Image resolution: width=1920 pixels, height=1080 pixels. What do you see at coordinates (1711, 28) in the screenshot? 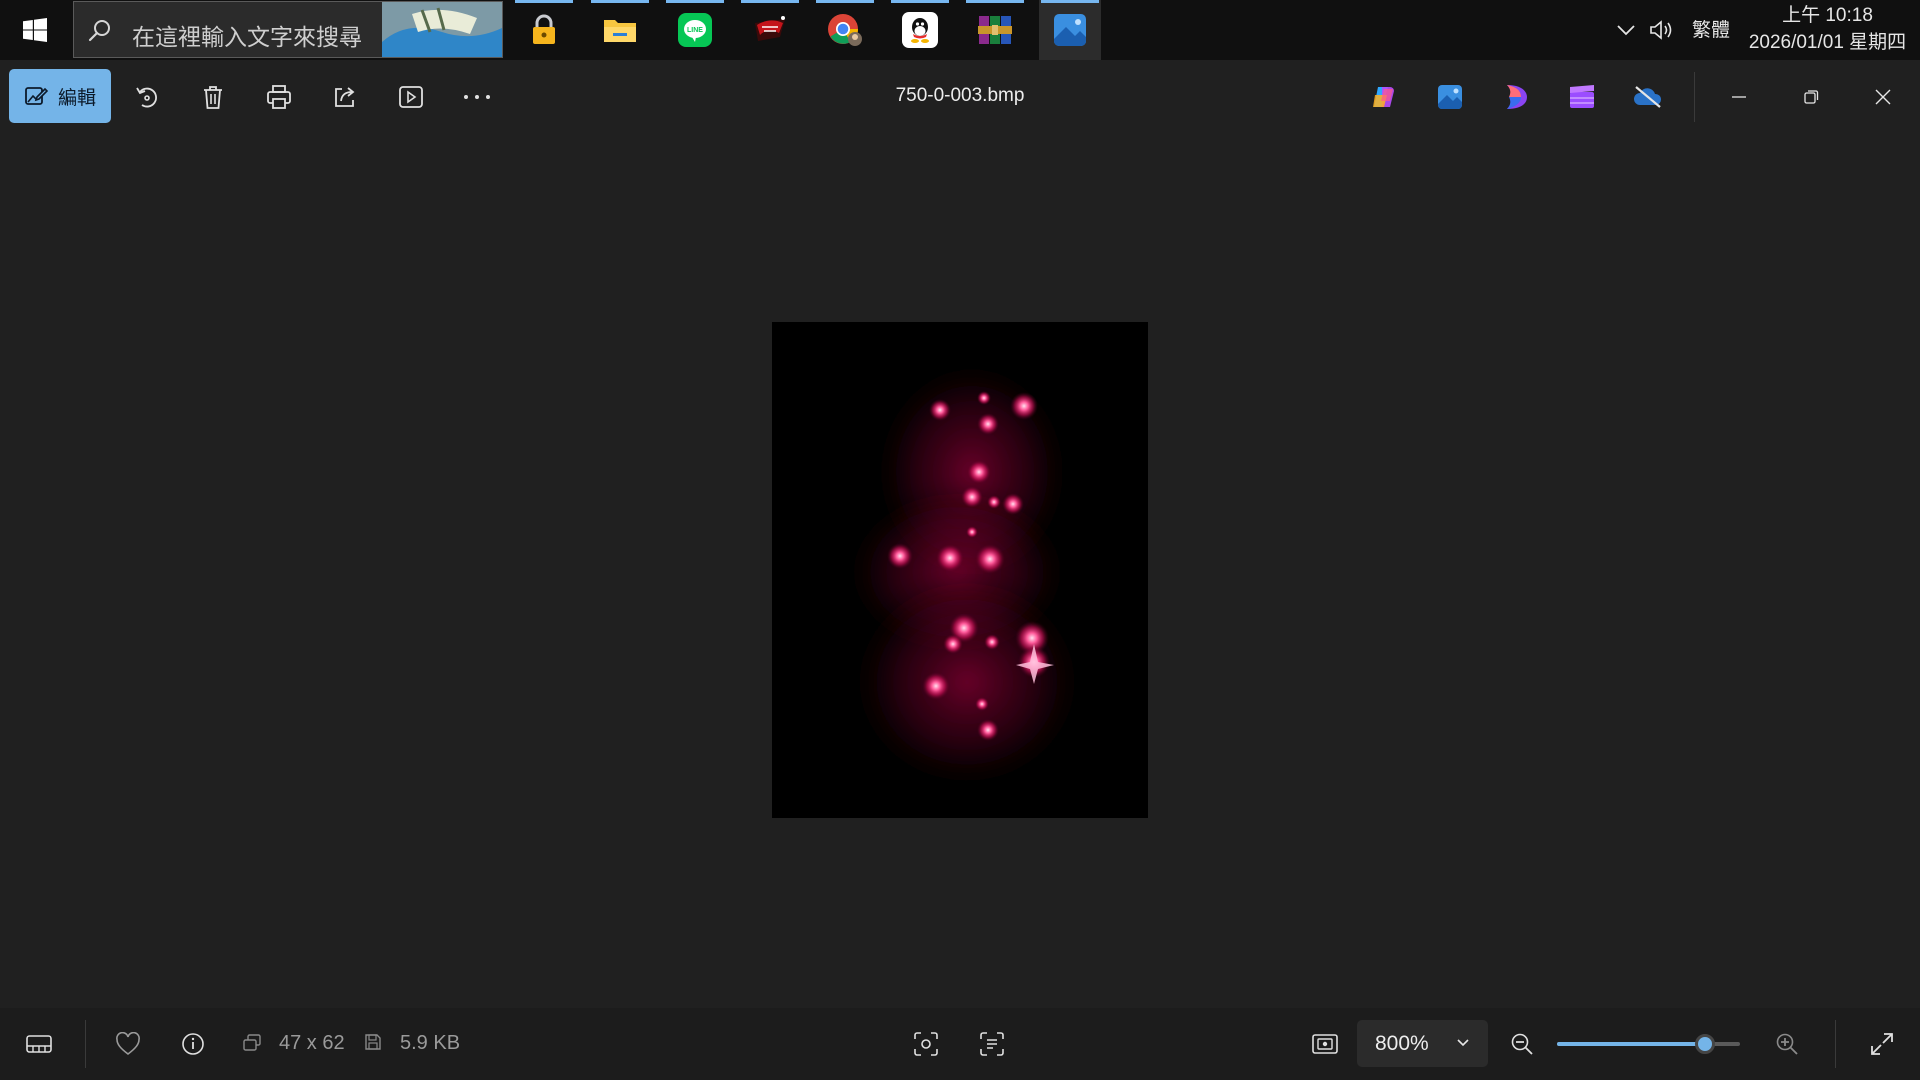
I see `input-method-indicator: 繁體` at bounding box center [1711, 28].